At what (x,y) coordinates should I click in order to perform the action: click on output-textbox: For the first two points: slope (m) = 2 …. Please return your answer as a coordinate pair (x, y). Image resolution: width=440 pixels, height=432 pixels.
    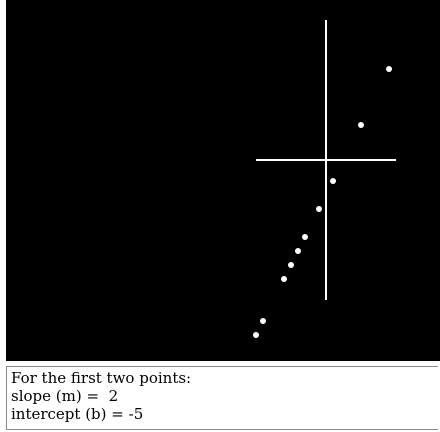
    Looking at the image, I should click on (222, 398).